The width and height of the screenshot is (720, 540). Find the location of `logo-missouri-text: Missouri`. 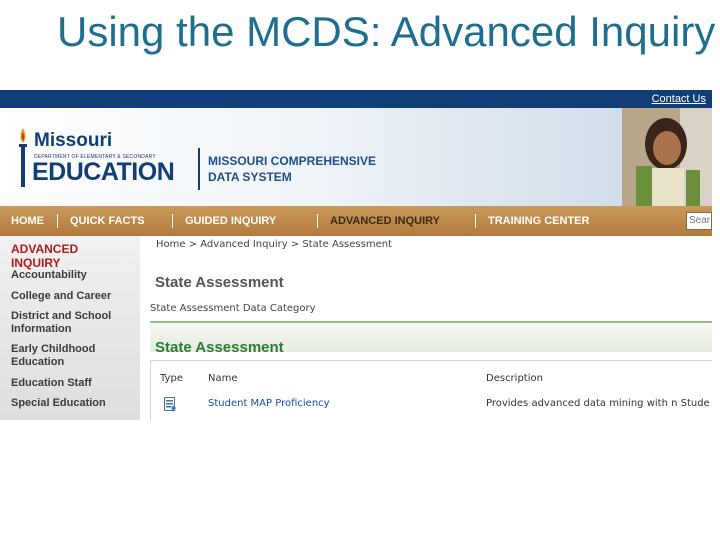

logo-missouri-text: Missouri is located at coordinates (73, 140).